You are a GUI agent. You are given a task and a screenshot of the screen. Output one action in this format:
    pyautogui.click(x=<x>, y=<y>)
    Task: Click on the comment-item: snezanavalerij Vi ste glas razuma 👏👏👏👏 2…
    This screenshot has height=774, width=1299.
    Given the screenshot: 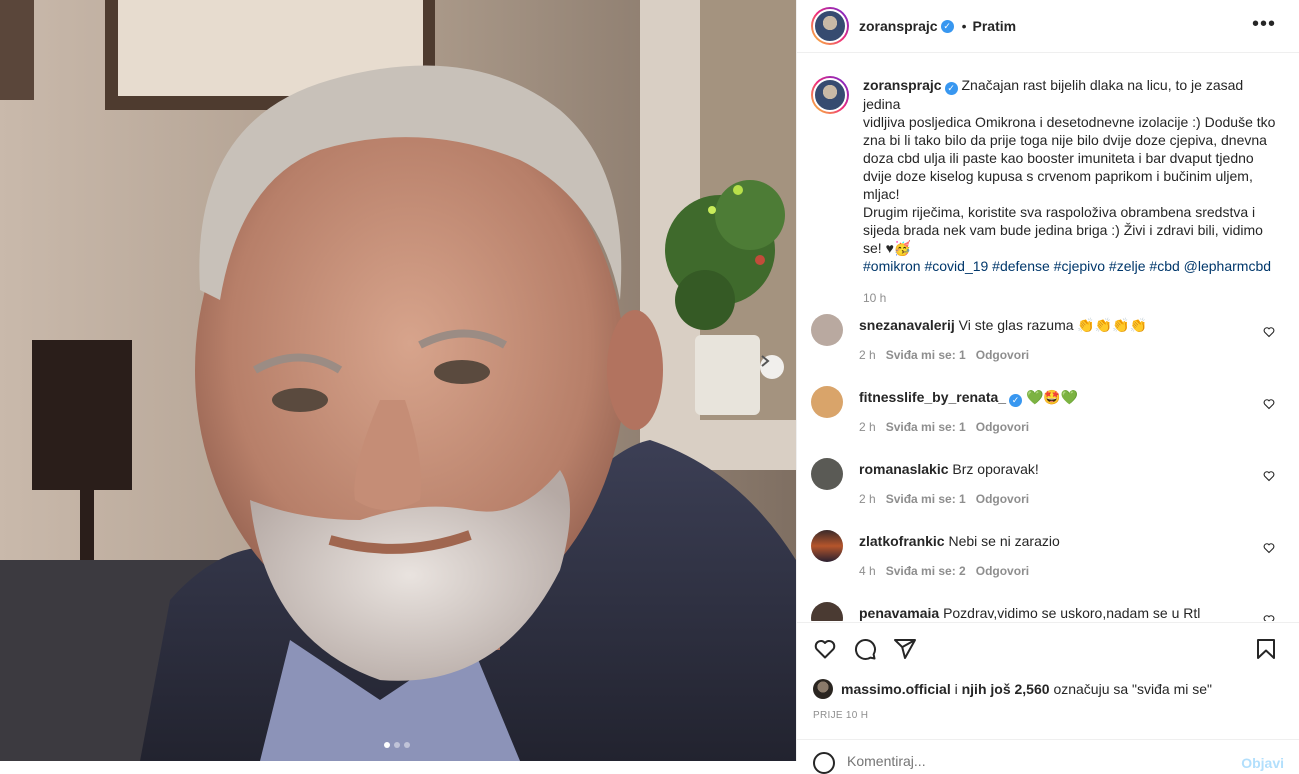 What is the action you would take?
    pyautogui.click(x=1049, y=344)
    